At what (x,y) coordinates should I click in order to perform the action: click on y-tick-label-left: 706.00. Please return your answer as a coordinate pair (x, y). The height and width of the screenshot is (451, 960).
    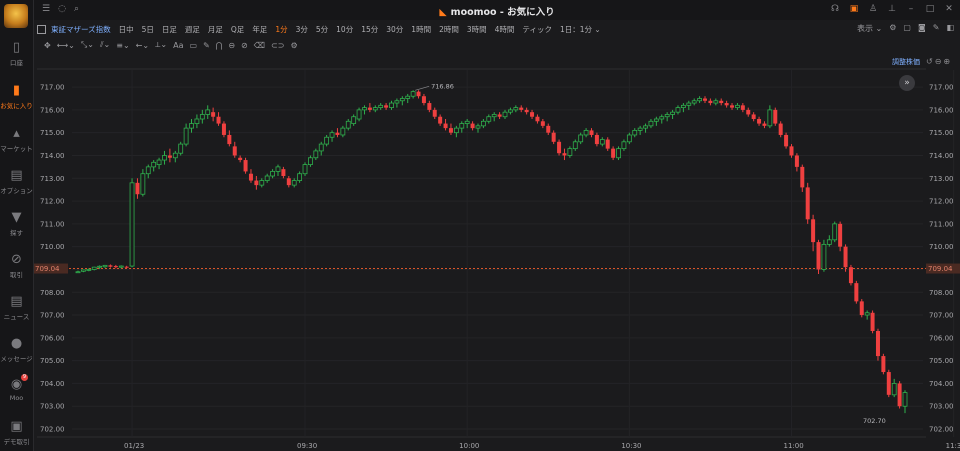
    Looking at the image, I should click on (52, 338).